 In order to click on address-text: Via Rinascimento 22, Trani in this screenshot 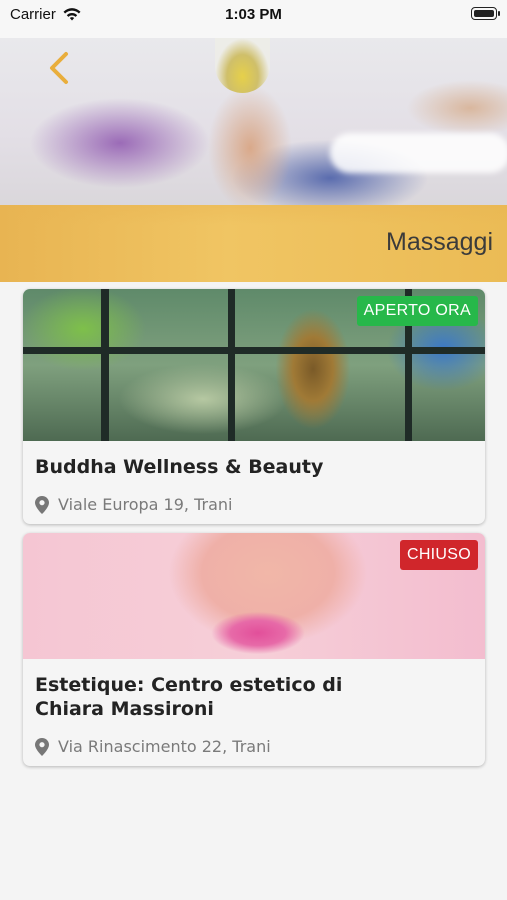, I will do `click(164, 746)`.